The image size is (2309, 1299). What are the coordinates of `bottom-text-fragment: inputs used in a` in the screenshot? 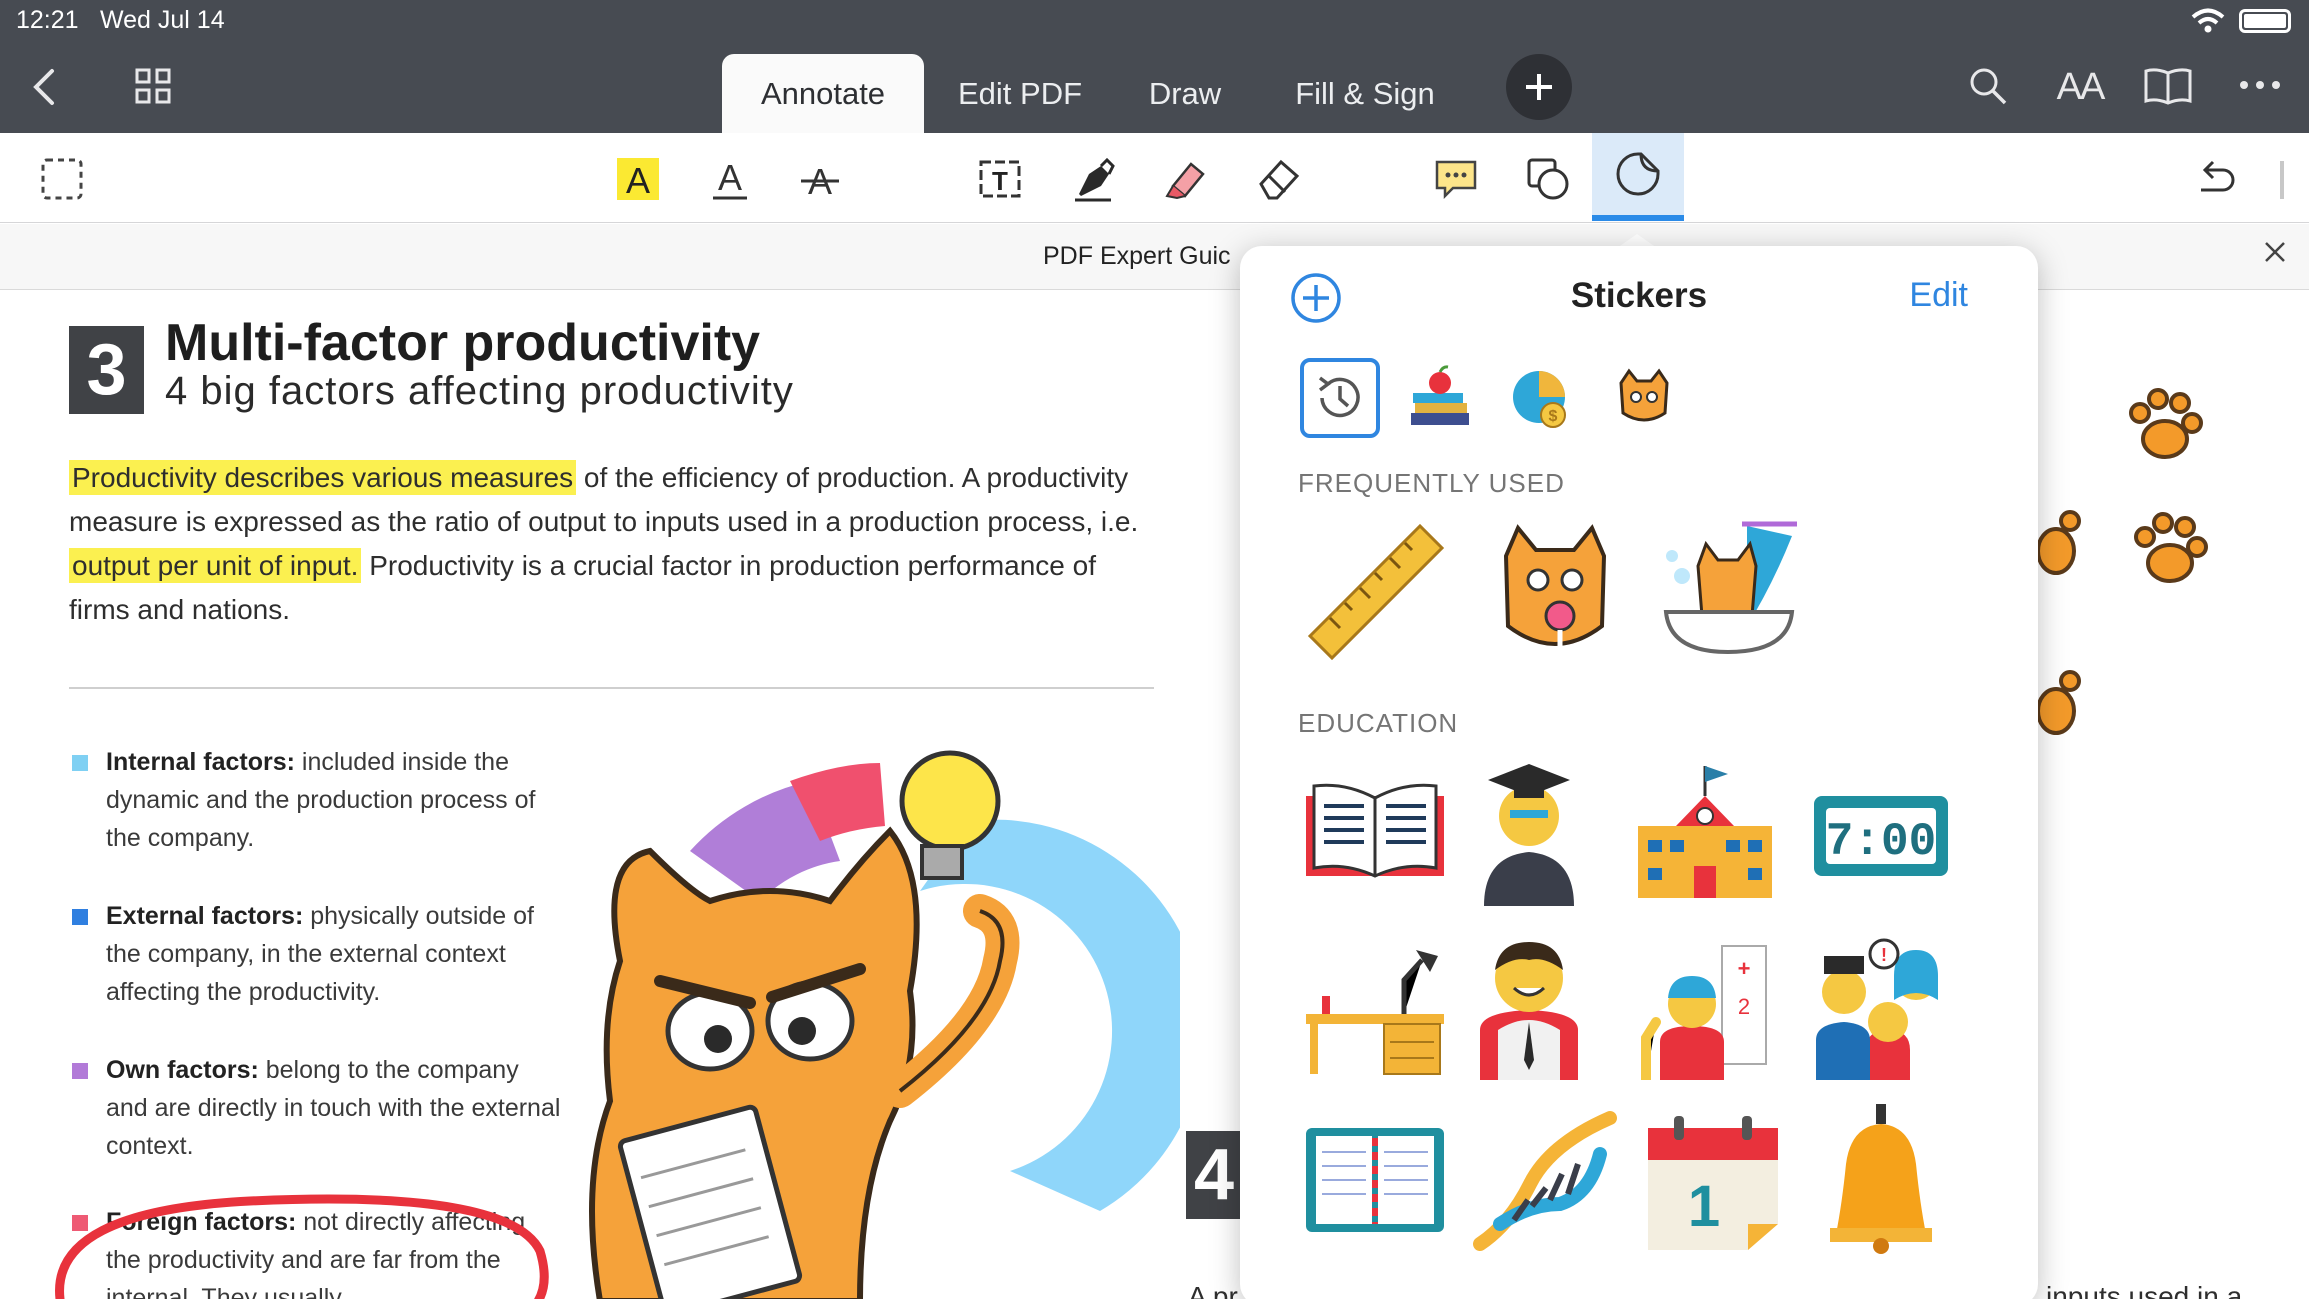 It's located at (2144, 1290).